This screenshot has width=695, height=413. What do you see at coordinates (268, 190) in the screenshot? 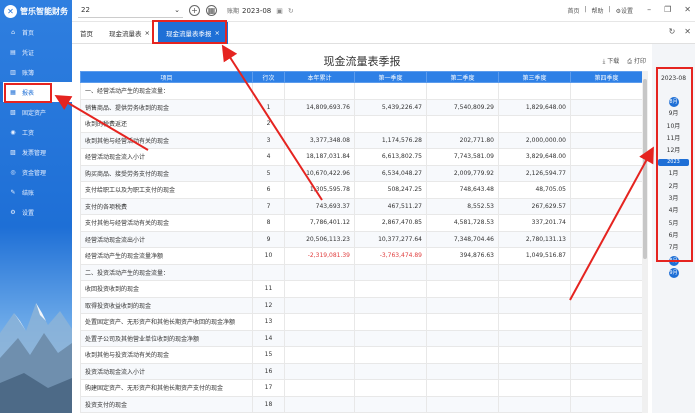
I see `table-cell-idx: 6` at bounding box center [268, 190].